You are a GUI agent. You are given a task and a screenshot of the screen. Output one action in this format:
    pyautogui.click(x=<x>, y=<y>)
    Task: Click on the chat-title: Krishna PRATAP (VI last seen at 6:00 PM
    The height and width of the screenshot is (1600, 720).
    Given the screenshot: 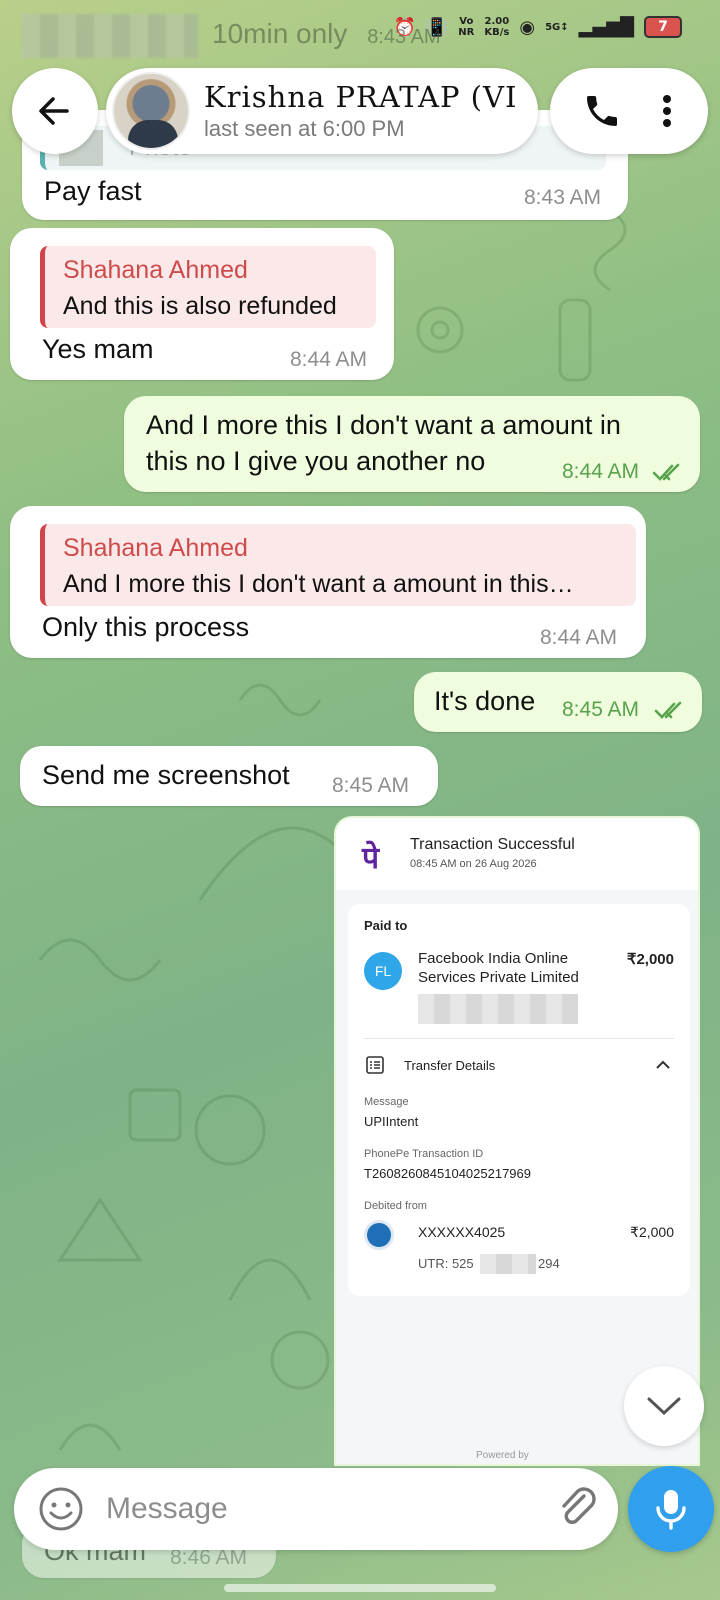 What is the action you would take?
    pyautogui.click(x=322, y=111)
    